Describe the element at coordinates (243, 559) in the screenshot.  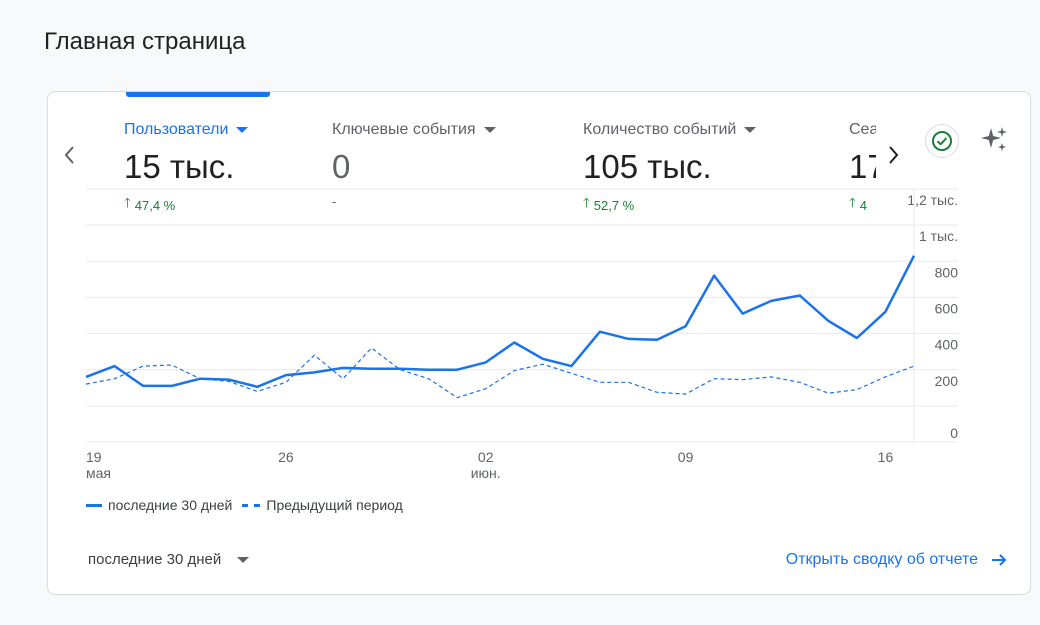
I see `caret-down-icon` at that location.